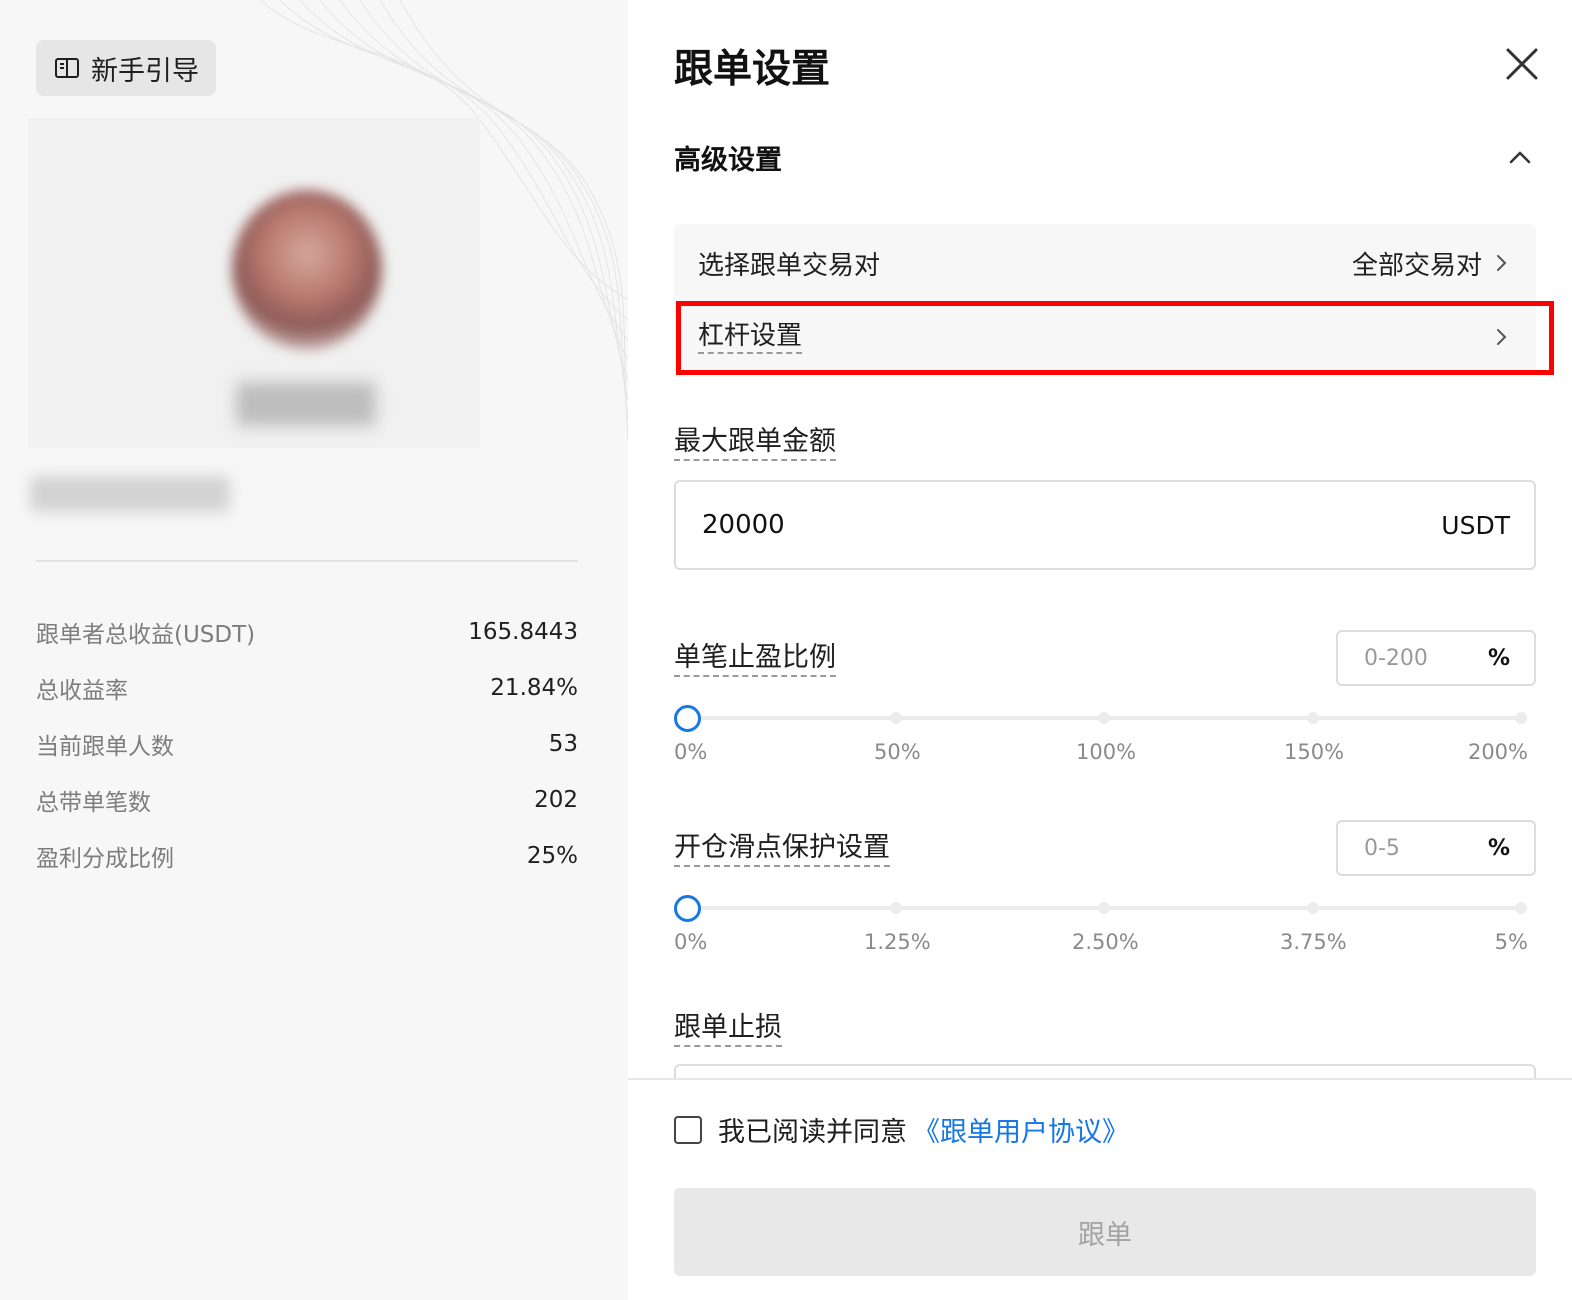  I want to click on max-amount-input, so click(1002, 525).